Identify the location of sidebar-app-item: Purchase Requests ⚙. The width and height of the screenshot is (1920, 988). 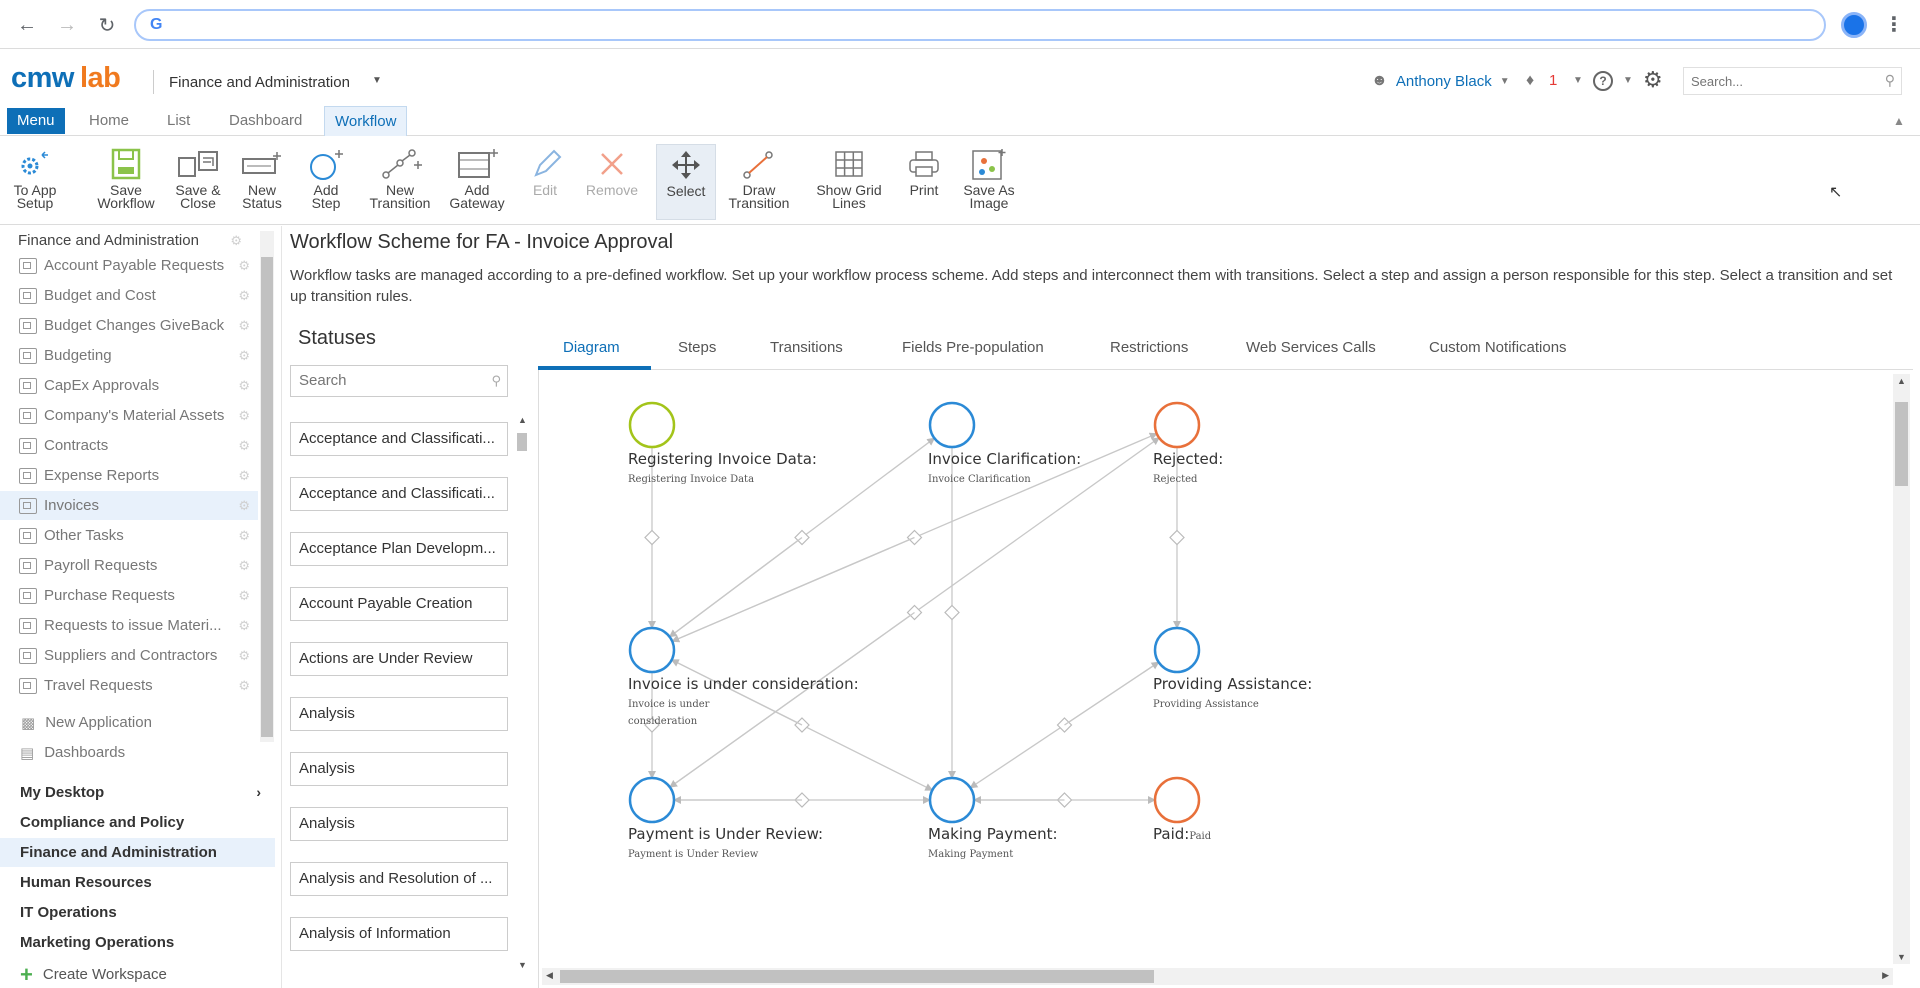
(129, 595).